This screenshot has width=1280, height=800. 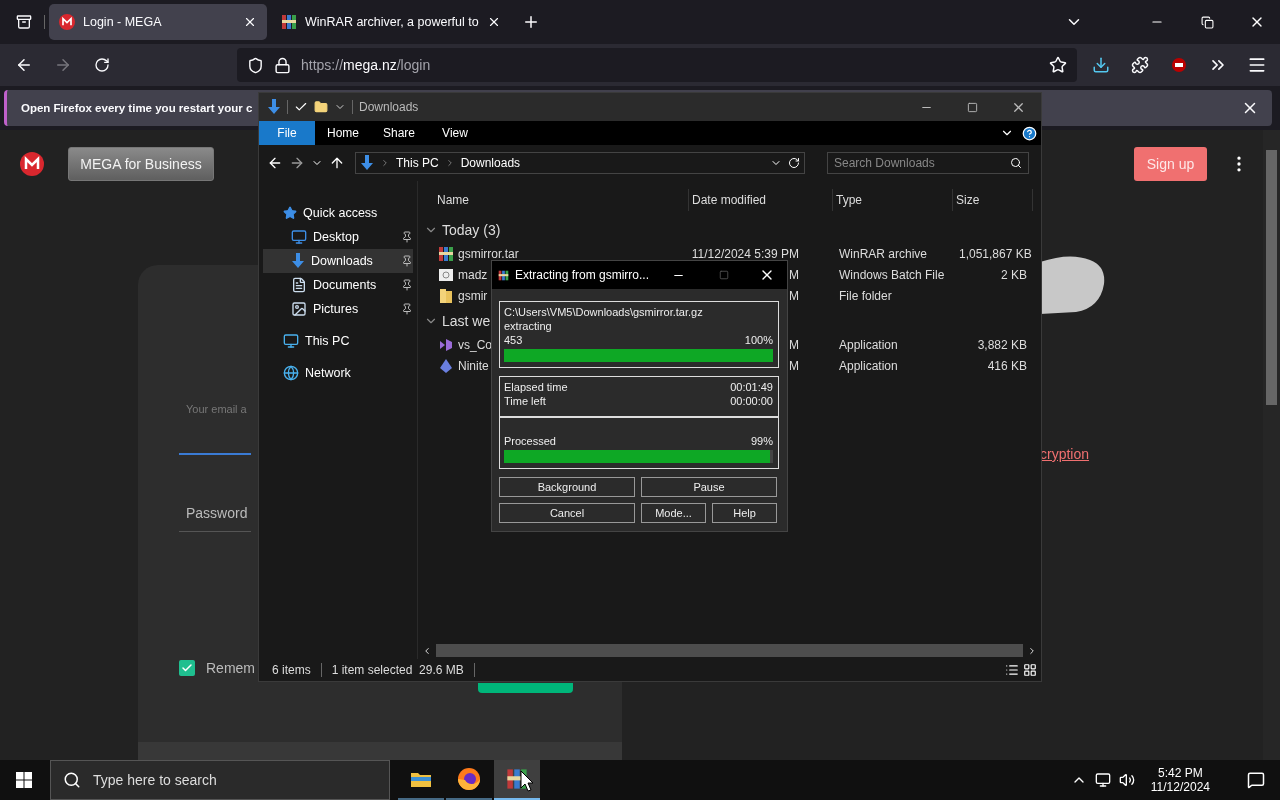 What do you see at coordinates (427, 650) in the screenshot?
I see `scroll-left-icon` at bounding box center [427, 650].